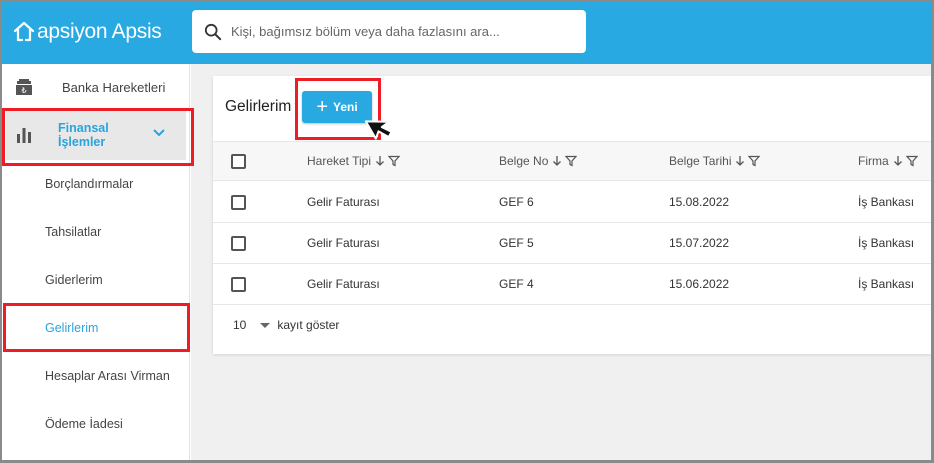 The height and width of the screenshot is (463, 934). I want to click on column-header-belge-no: Belge No, so click(538, 161).